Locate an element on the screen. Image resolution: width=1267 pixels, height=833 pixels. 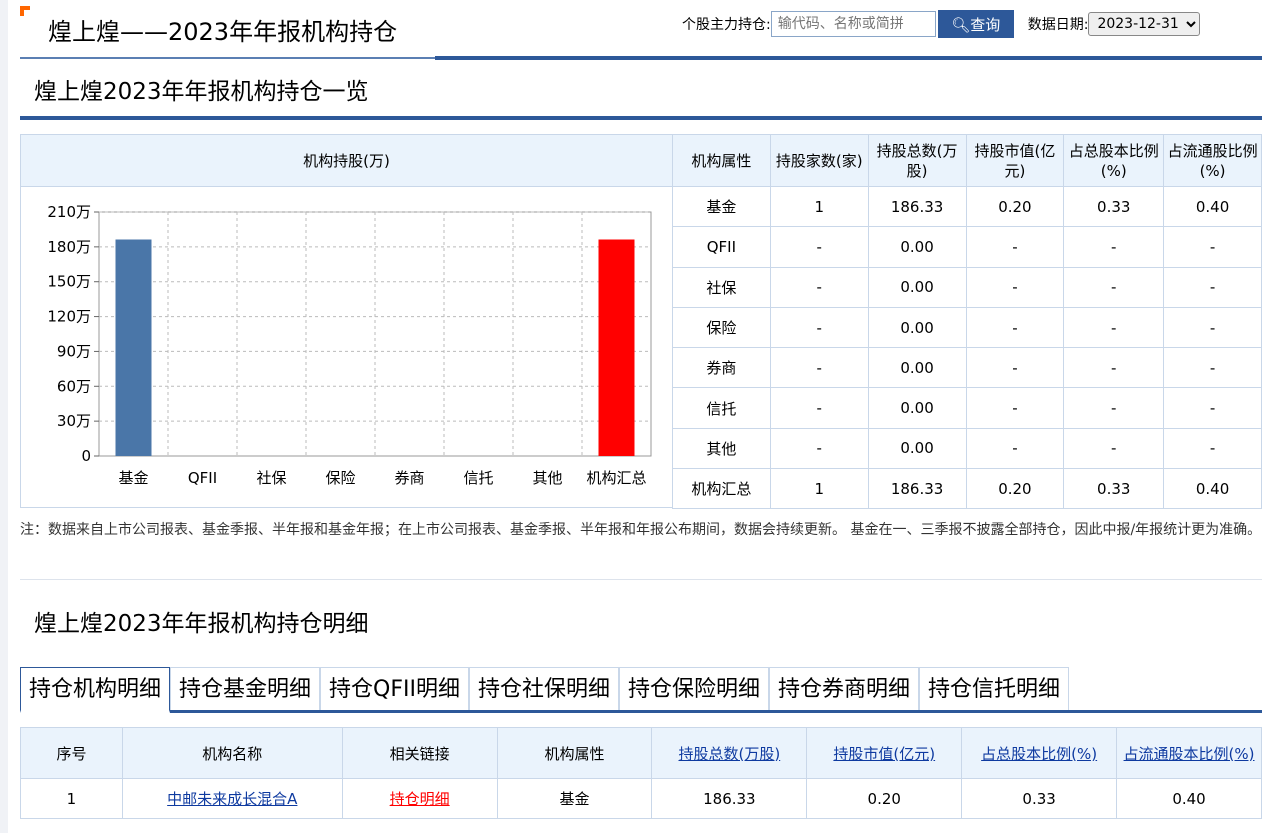
column-header: 占流通股本比例(%) is located at coordinates (1189, 753).